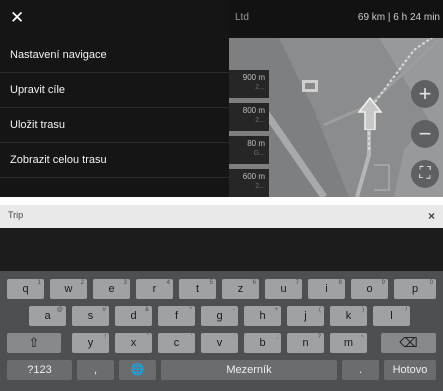 This screenshot has height=391, width=443. What do you see at coordinates (363, 310) in the screenshot?
I see `key-hint: )` at bounding box center [363, 310].